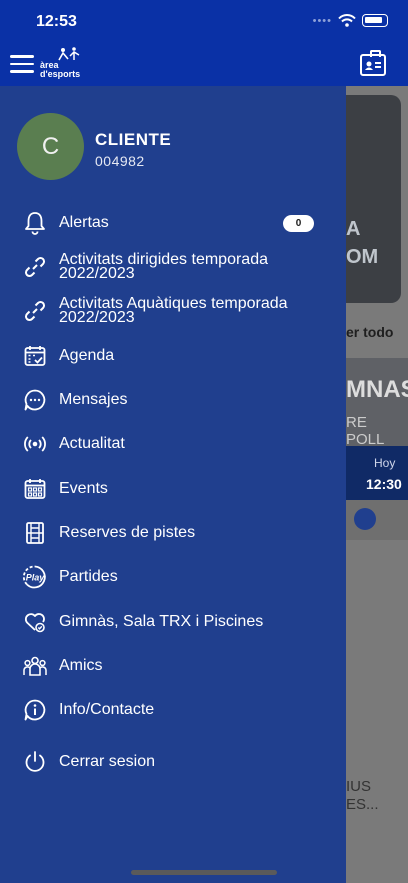 The image size is (408, 883). What do you see at coordinates (69, 54) in the screenshot?
I see `logo-figure-icon` at bounding box center [69, 54].